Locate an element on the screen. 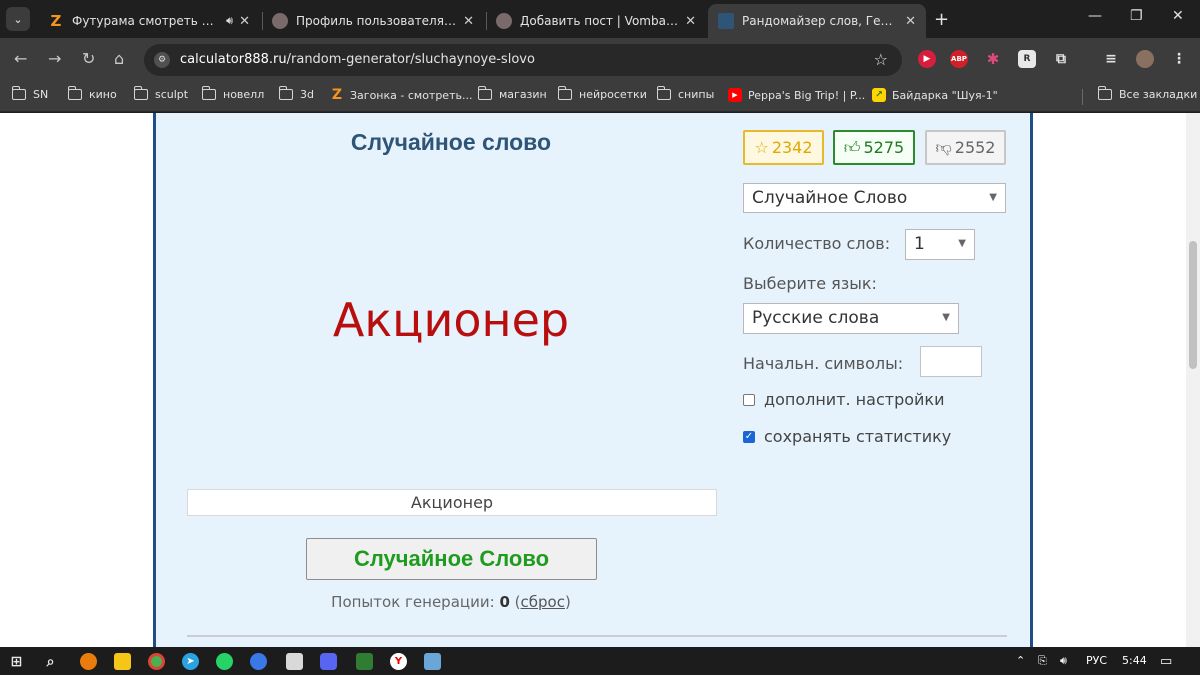 This screenshot has height=675, width=1200. puzzle-color-extension-icon: ✱ is located at coordinates (993, 59).